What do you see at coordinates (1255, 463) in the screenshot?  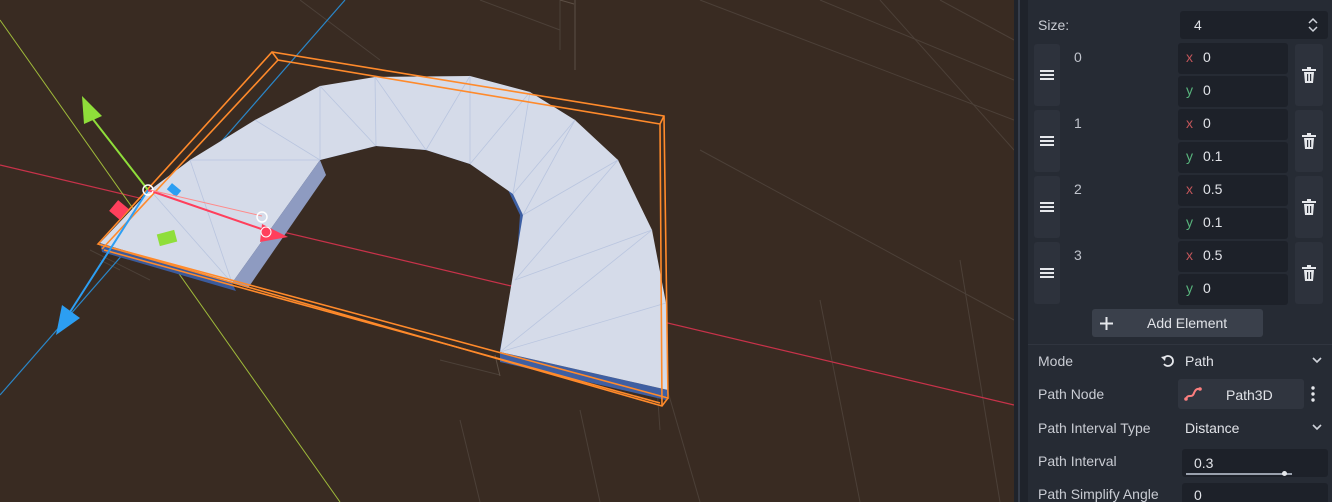 I see `path-interval-slider: 0.3` at bounding box center [1255, 463].